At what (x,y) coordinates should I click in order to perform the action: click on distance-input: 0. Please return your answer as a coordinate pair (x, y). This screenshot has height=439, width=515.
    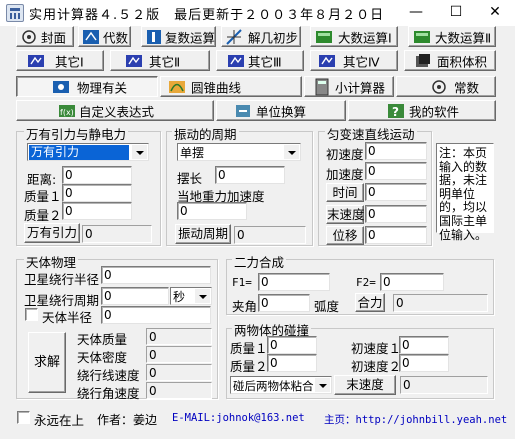
    Looking at the image, I should click on (97, 175).